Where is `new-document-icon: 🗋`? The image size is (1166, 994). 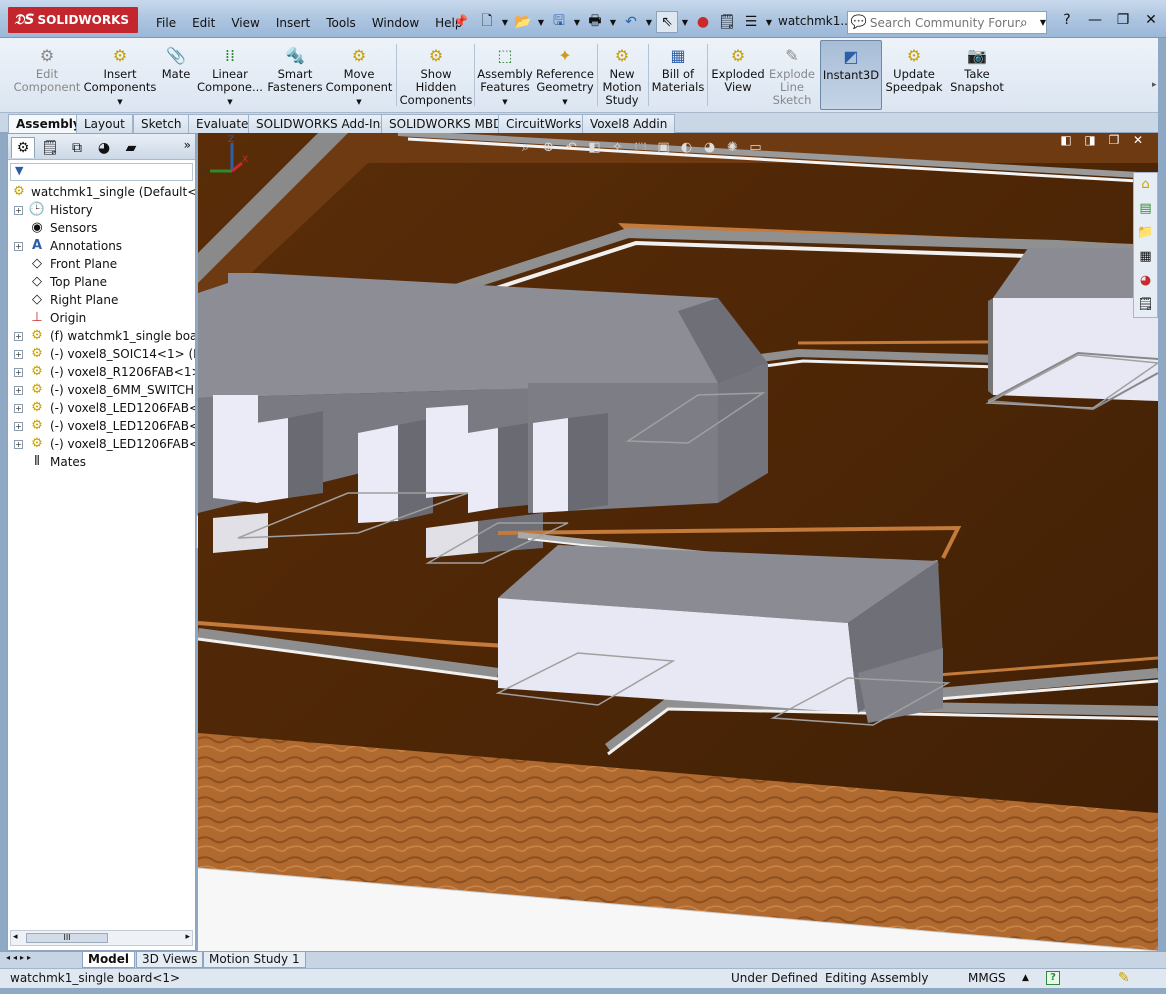
new-document-icon: 🗋 is located at coordinates (487, 22).